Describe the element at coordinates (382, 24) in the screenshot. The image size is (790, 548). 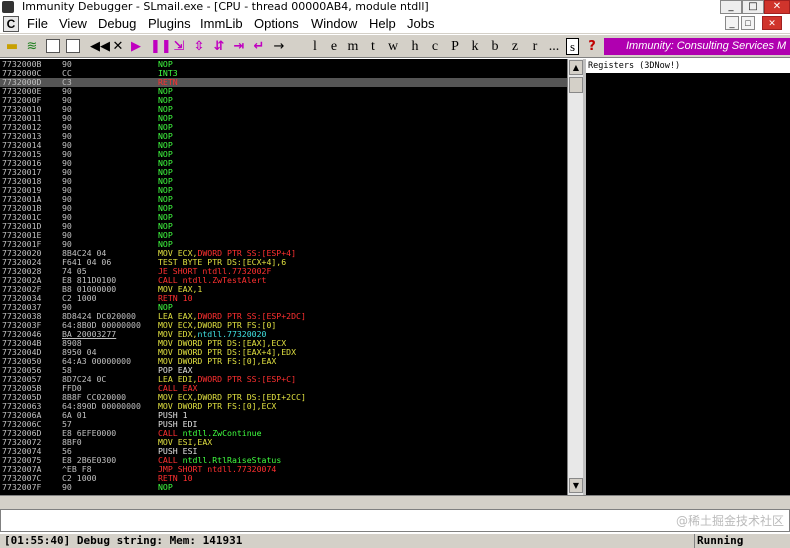
I see `menu-help: Help` at that location.